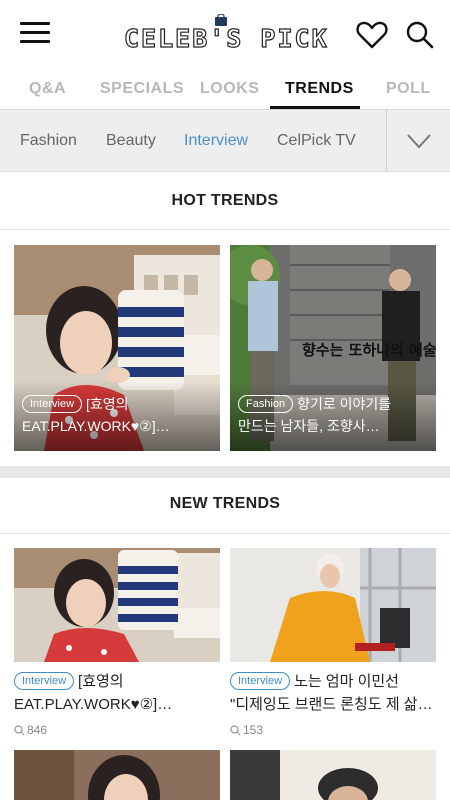 This screenshot has width=450, height=800. Describe the element at coordinates (142, 89) in the screenshot. I see `tab-specials: SPECIALS` at that location.